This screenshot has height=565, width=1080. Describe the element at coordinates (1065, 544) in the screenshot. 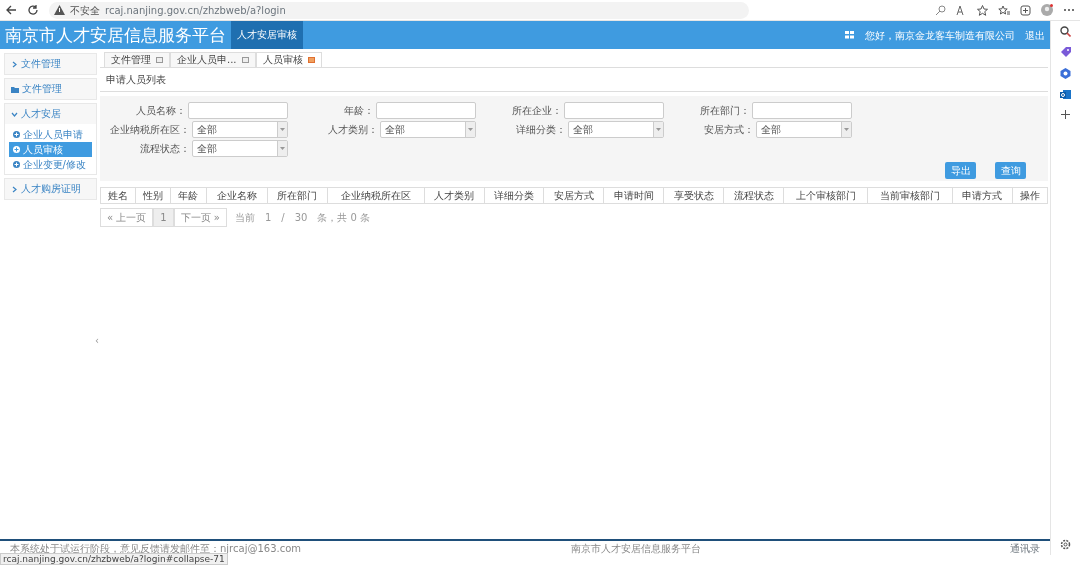

I see `settings-icon` at that location.